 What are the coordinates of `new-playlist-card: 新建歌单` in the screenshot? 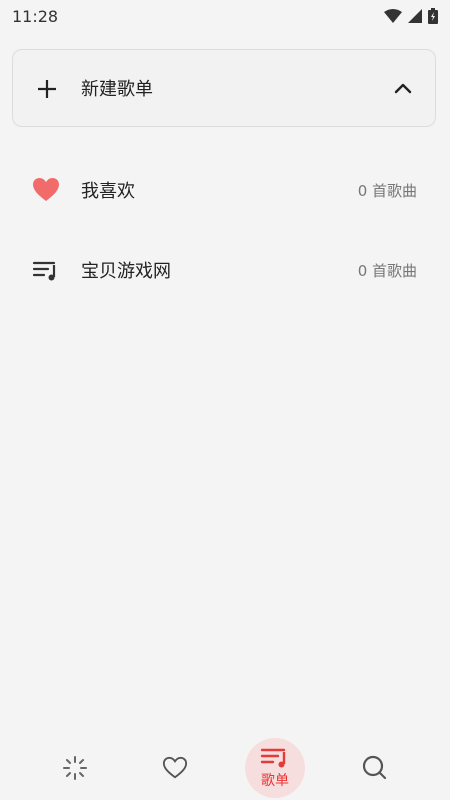 It's located at (224, 88).